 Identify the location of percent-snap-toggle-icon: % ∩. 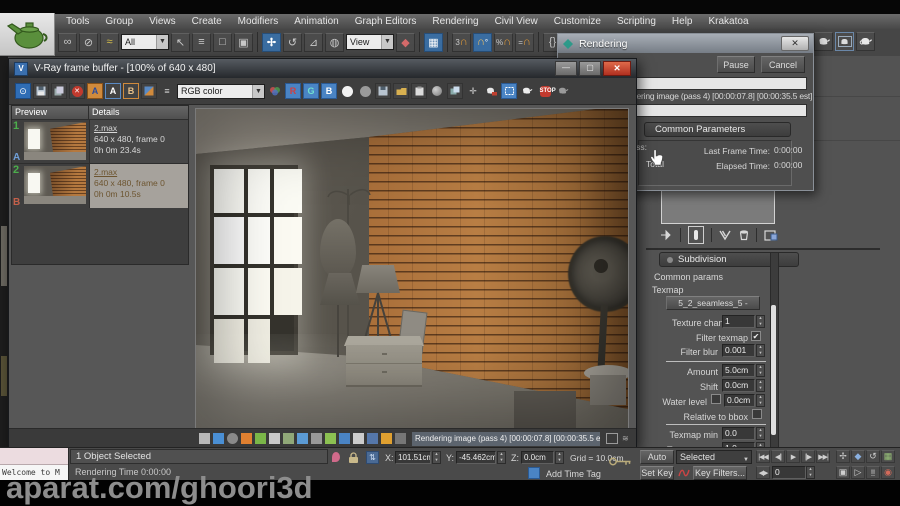
(503, 42).